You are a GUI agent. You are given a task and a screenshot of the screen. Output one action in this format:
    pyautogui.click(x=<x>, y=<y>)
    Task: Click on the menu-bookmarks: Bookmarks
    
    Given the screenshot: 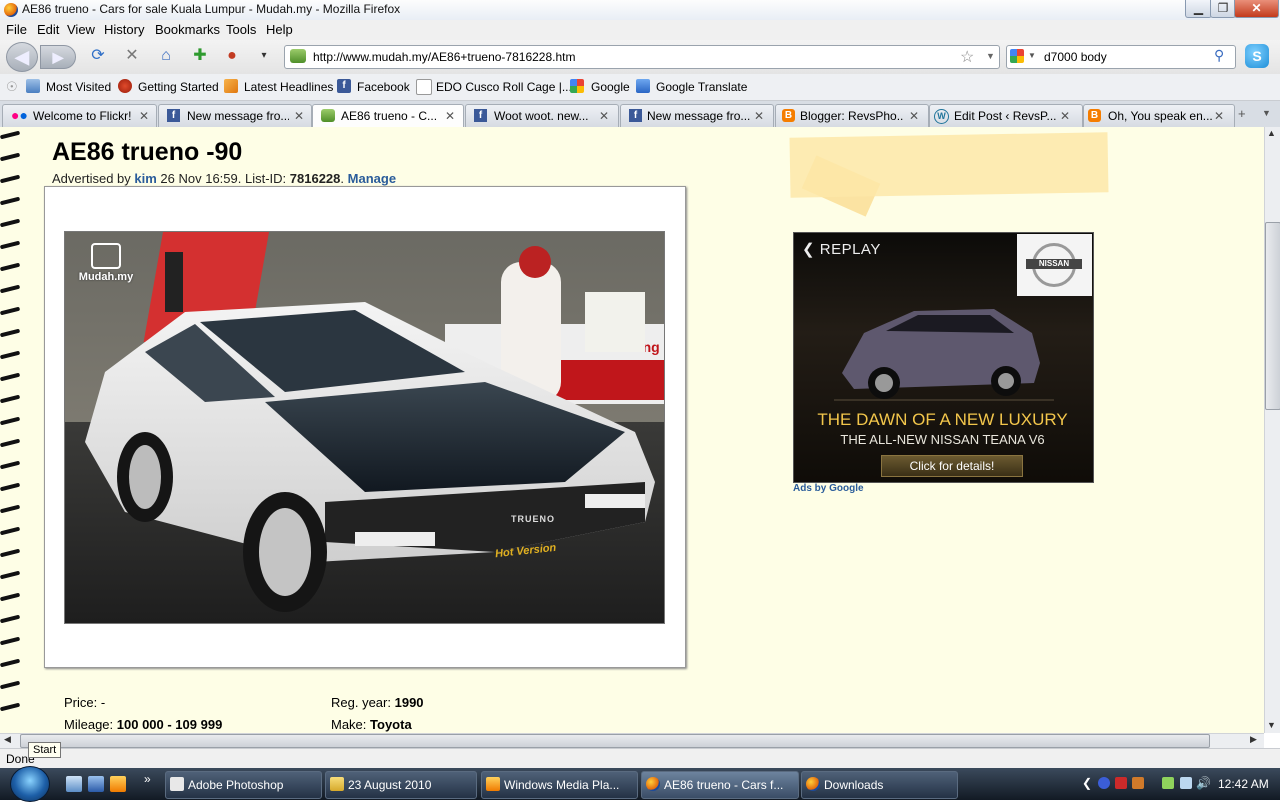 What is the action you would take?
    pyautogui.click(x=187, y=29)
    